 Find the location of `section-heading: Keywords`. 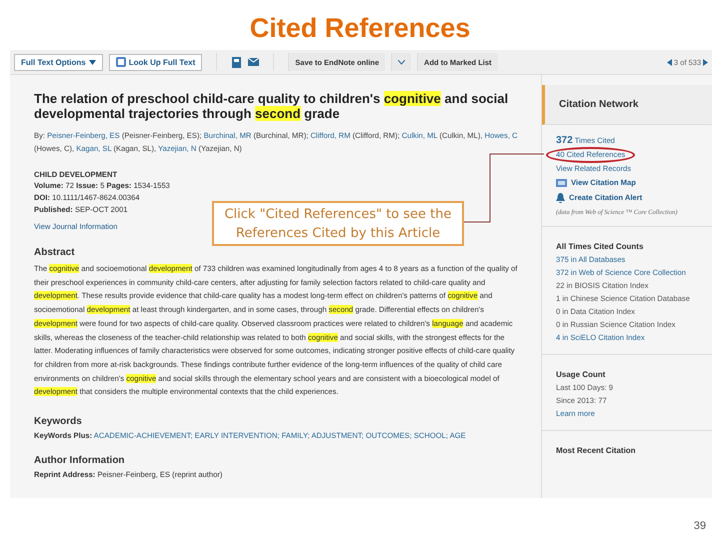

section-heading: Keywords is located at coordinates (58, 422).